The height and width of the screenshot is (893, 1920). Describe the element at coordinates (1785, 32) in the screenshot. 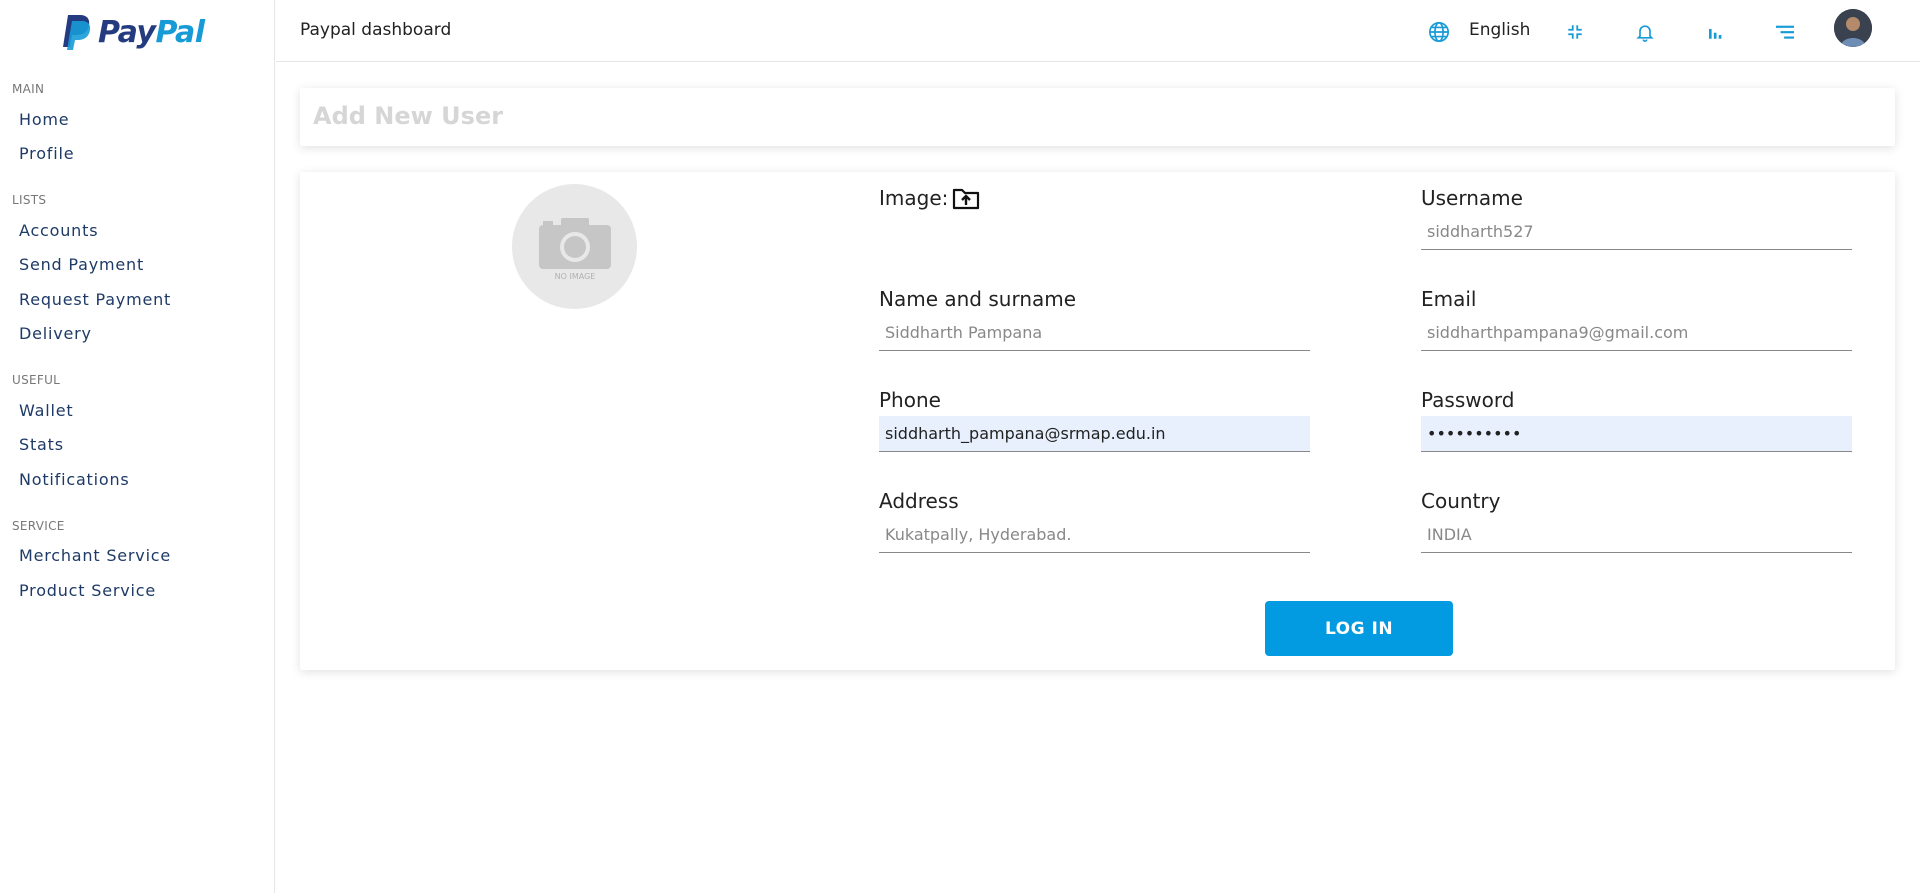

I see `menu-icon` at that location.